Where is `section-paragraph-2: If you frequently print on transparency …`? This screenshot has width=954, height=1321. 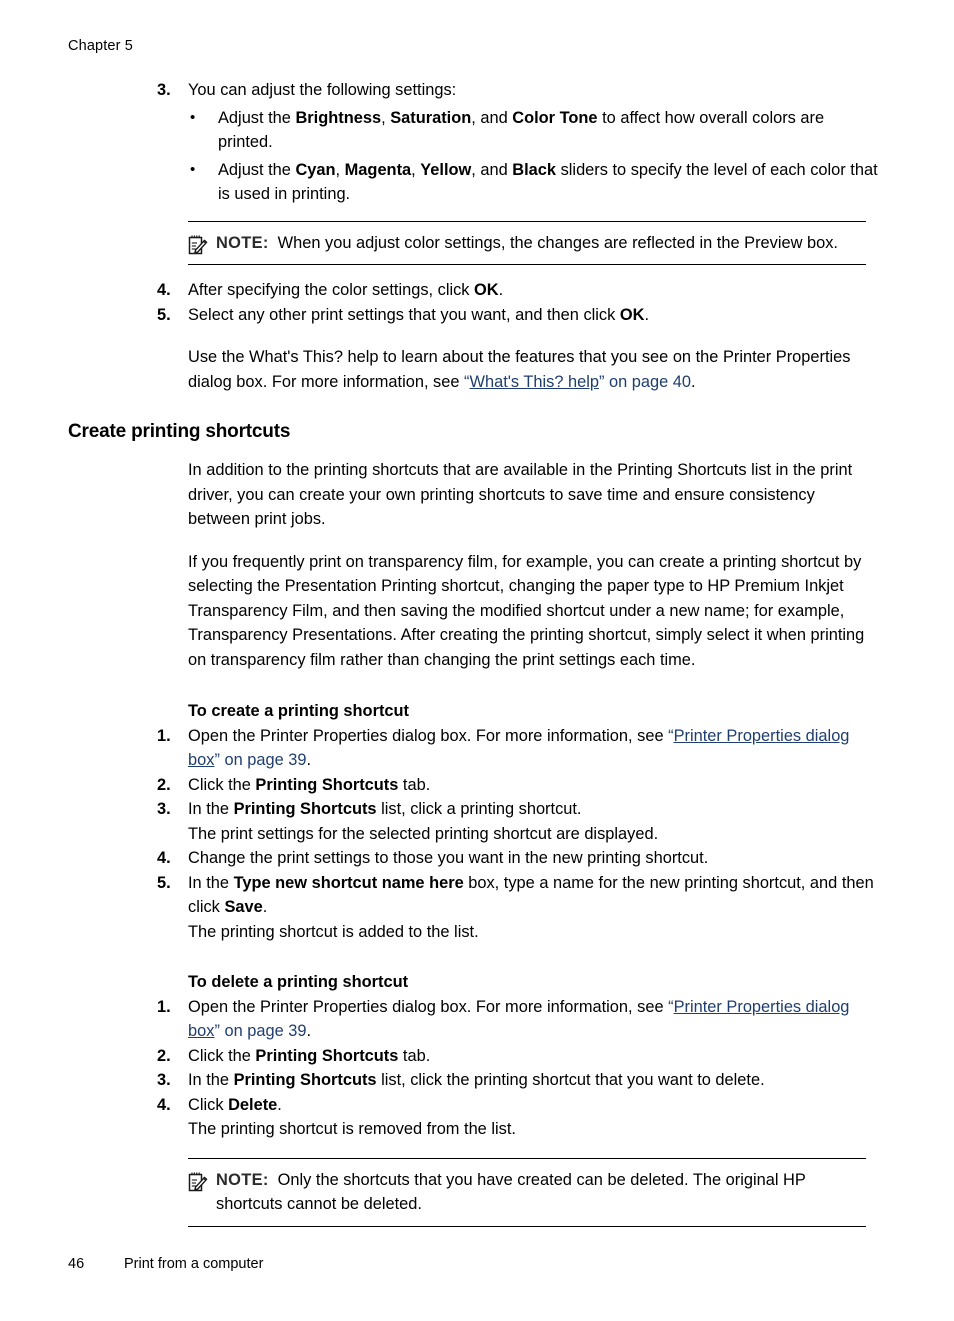 section-paragraph-2: If you frequently print on transparency … is located at coordinates (526, 610).